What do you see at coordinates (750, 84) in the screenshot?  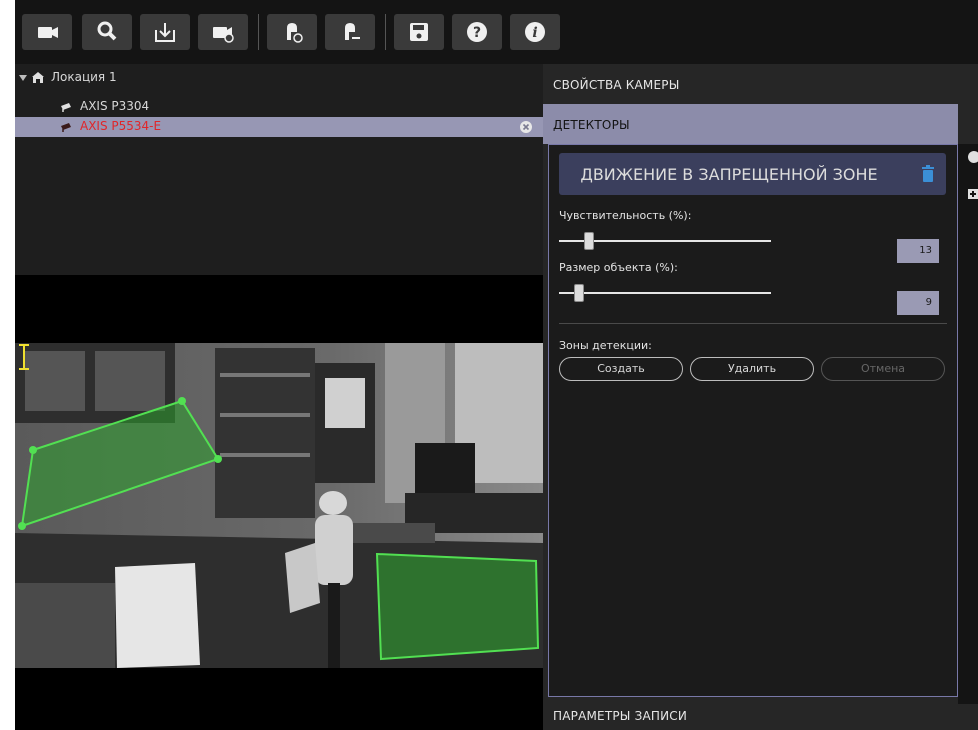 I see `camera-properties-header: СВОЙСТВА КАМЕРЫ` at bounding box center [750, 84].